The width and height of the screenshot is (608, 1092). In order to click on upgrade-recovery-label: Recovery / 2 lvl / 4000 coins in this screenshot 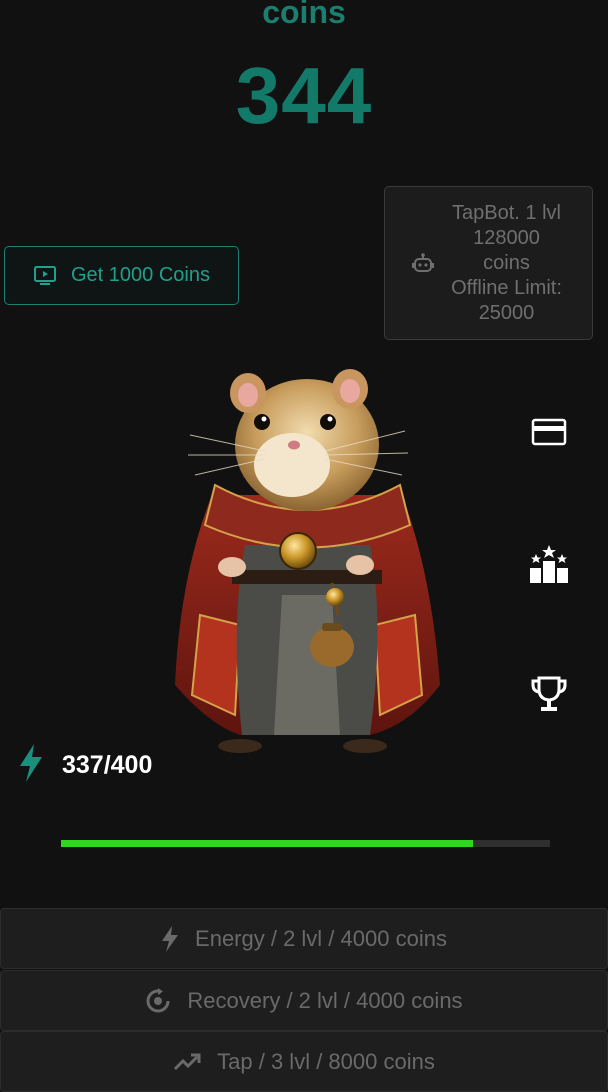, I will do `click(325, 1000)`.